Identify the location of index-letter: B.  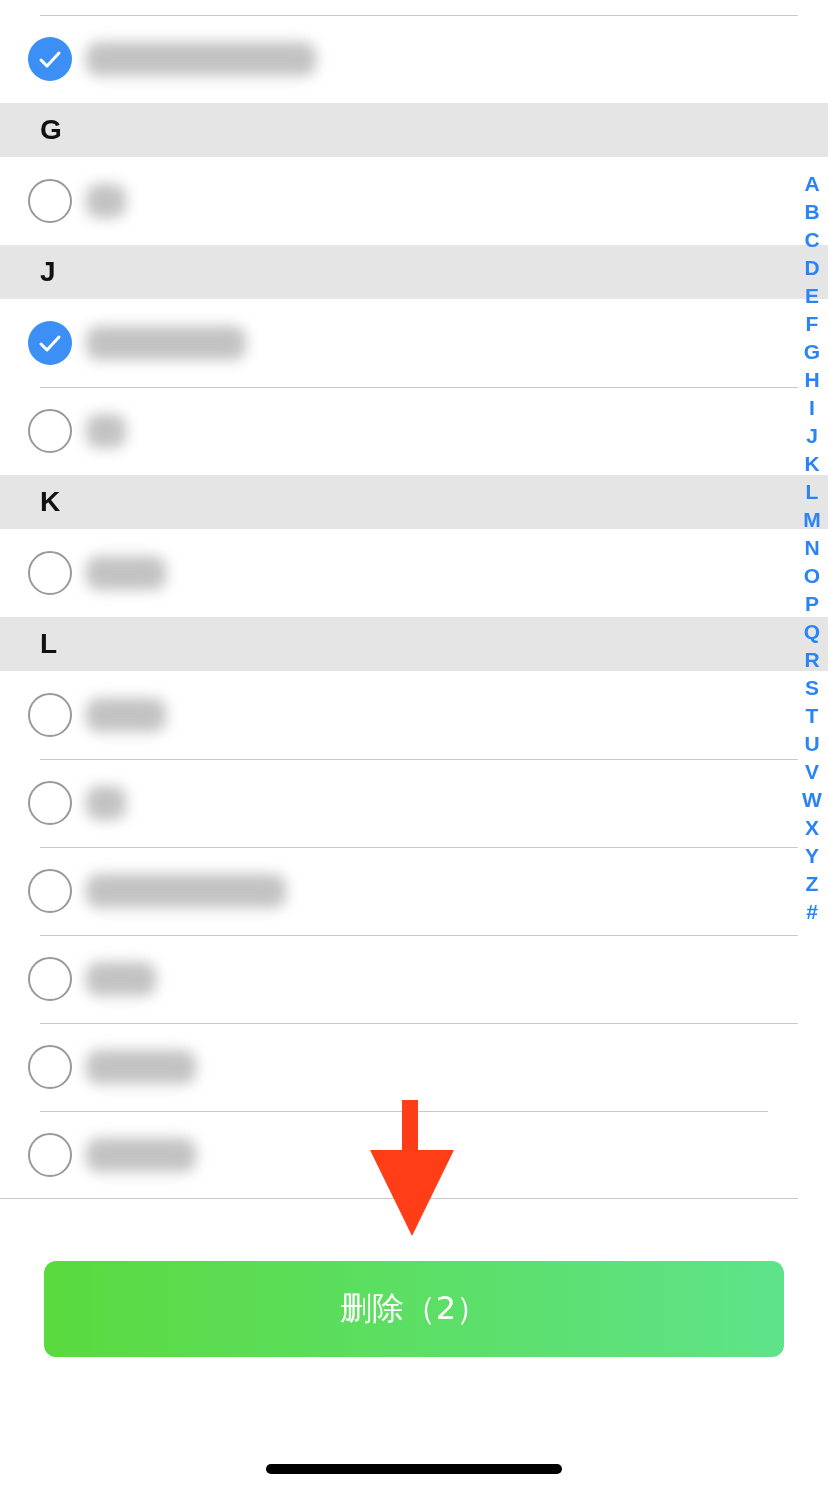
(812, 212).